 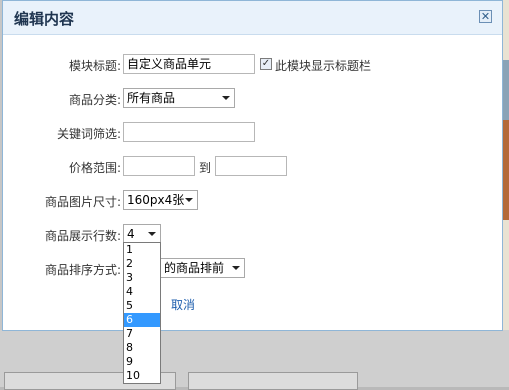 What do you see at coordinates (159, 166) in the screenshot?
I see `price-min-input` at bounding box center [159, 166].